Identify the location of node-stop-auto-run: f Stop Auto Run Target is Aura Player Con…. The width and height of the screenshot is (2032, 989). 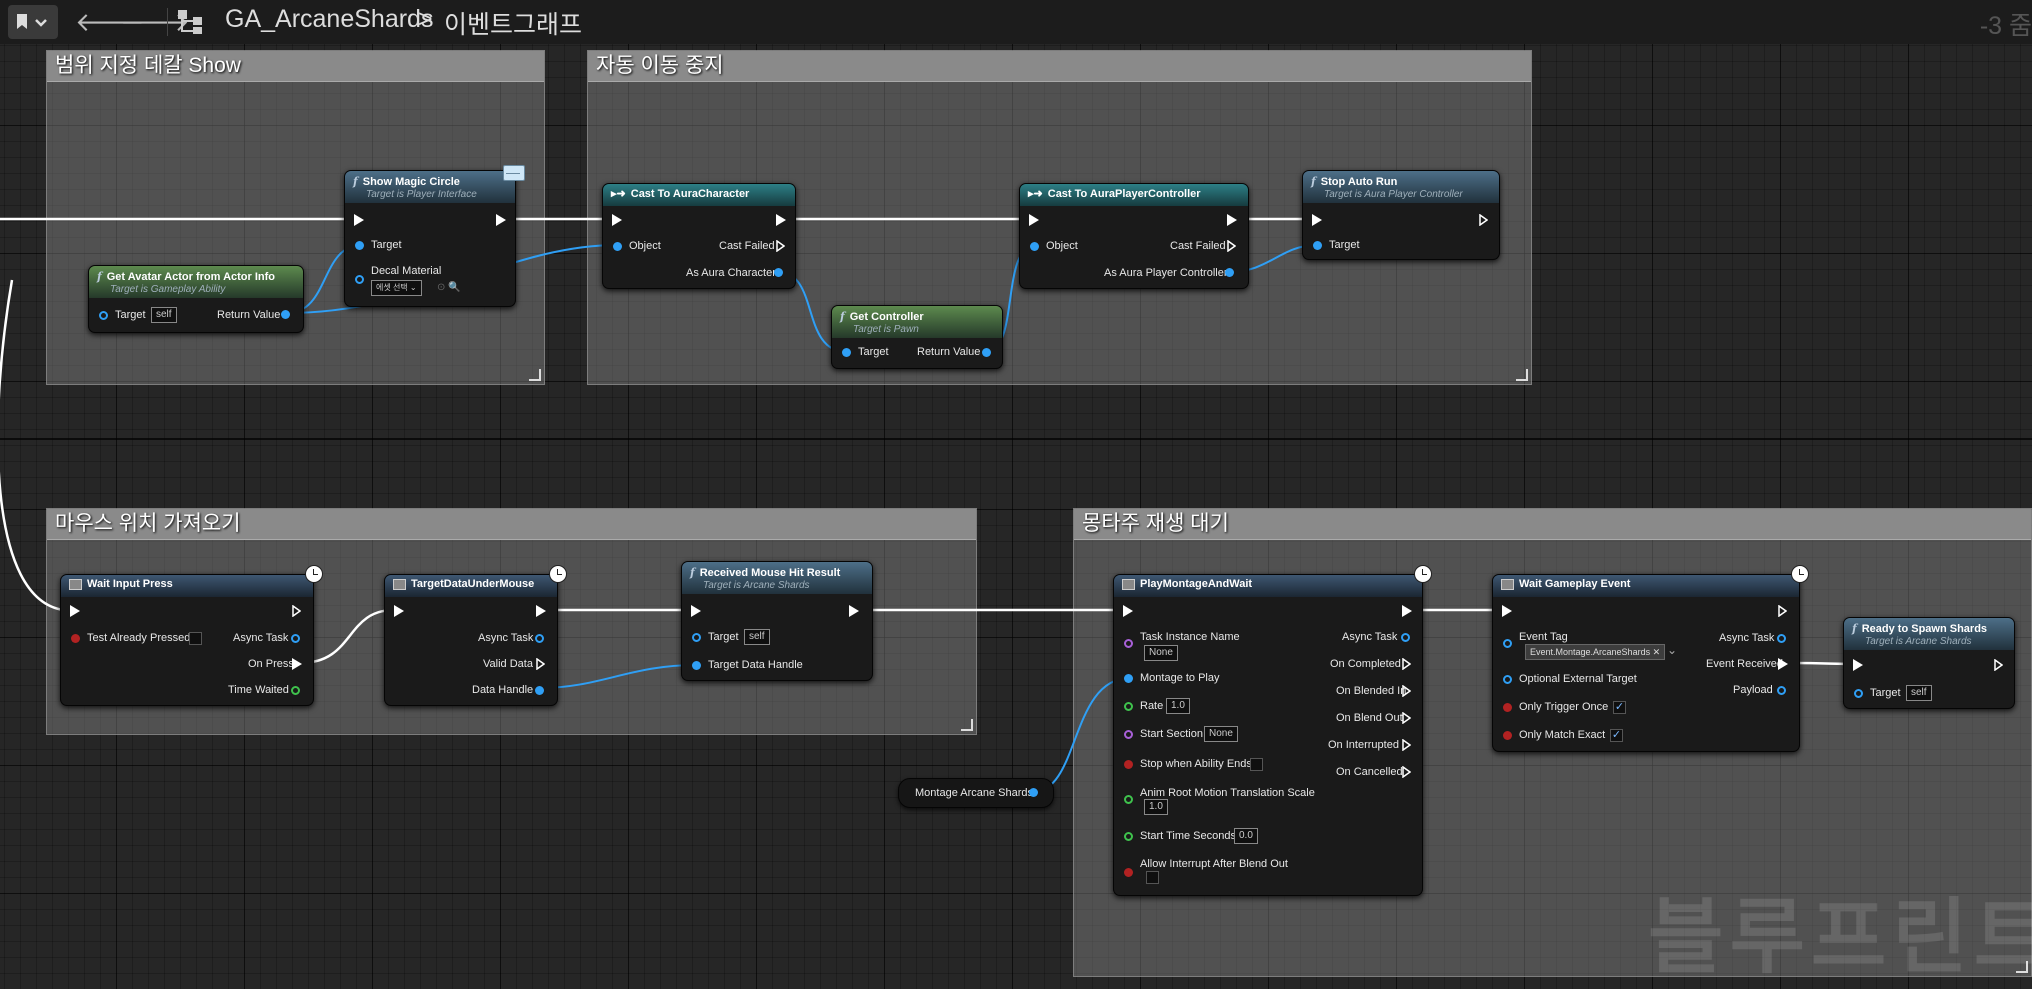
(1401, 215).